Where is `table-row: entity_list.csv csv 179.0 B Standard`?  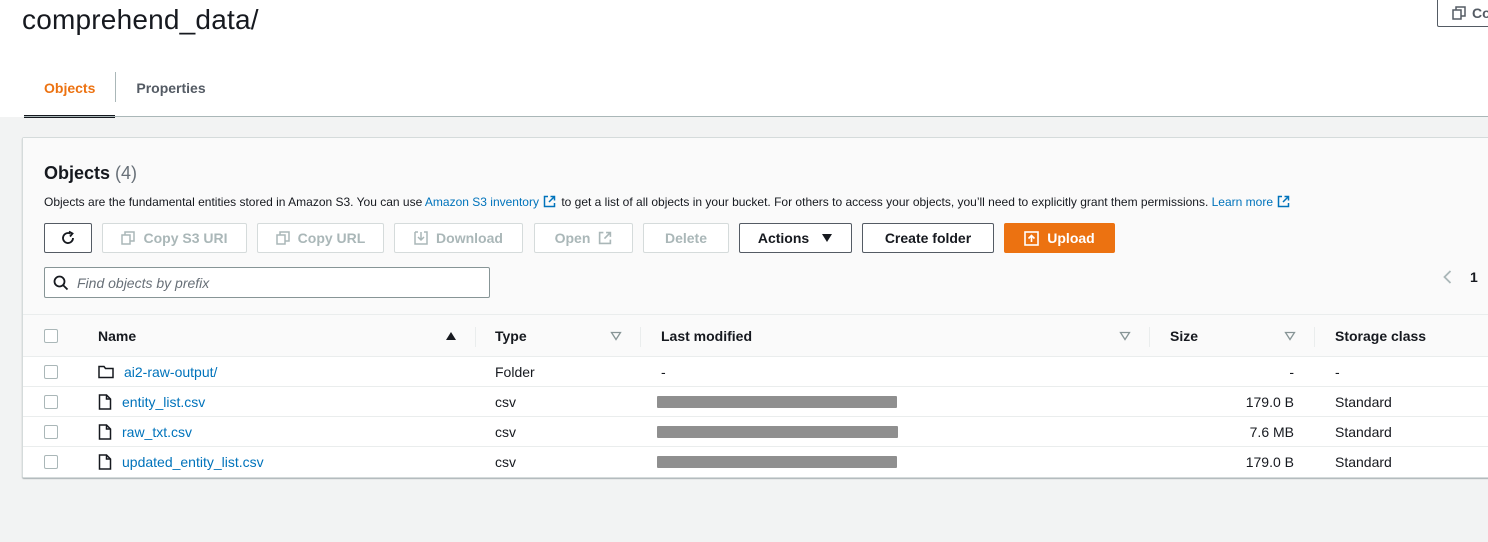
table-row: entity_list.csv csv 179.0 B Standard is located at coordinates (755, 402).